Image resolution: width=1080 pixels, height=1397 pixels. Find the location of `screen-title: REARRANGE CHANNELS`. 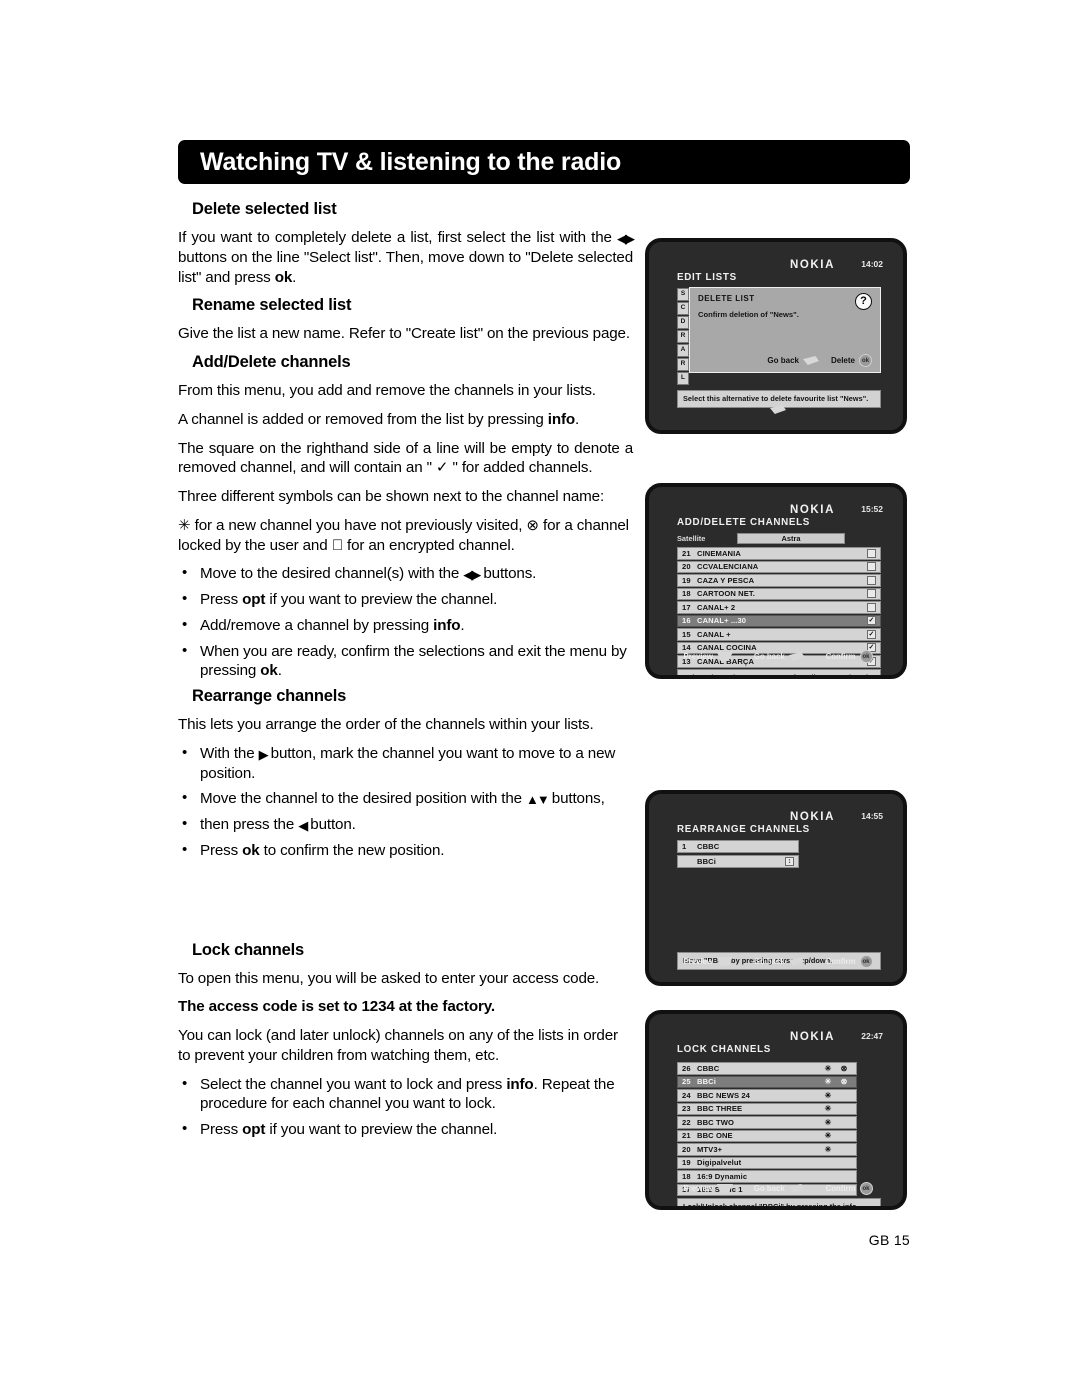

screen-title: REARRANGE CHANNELS is located at coordinates (743, 829).